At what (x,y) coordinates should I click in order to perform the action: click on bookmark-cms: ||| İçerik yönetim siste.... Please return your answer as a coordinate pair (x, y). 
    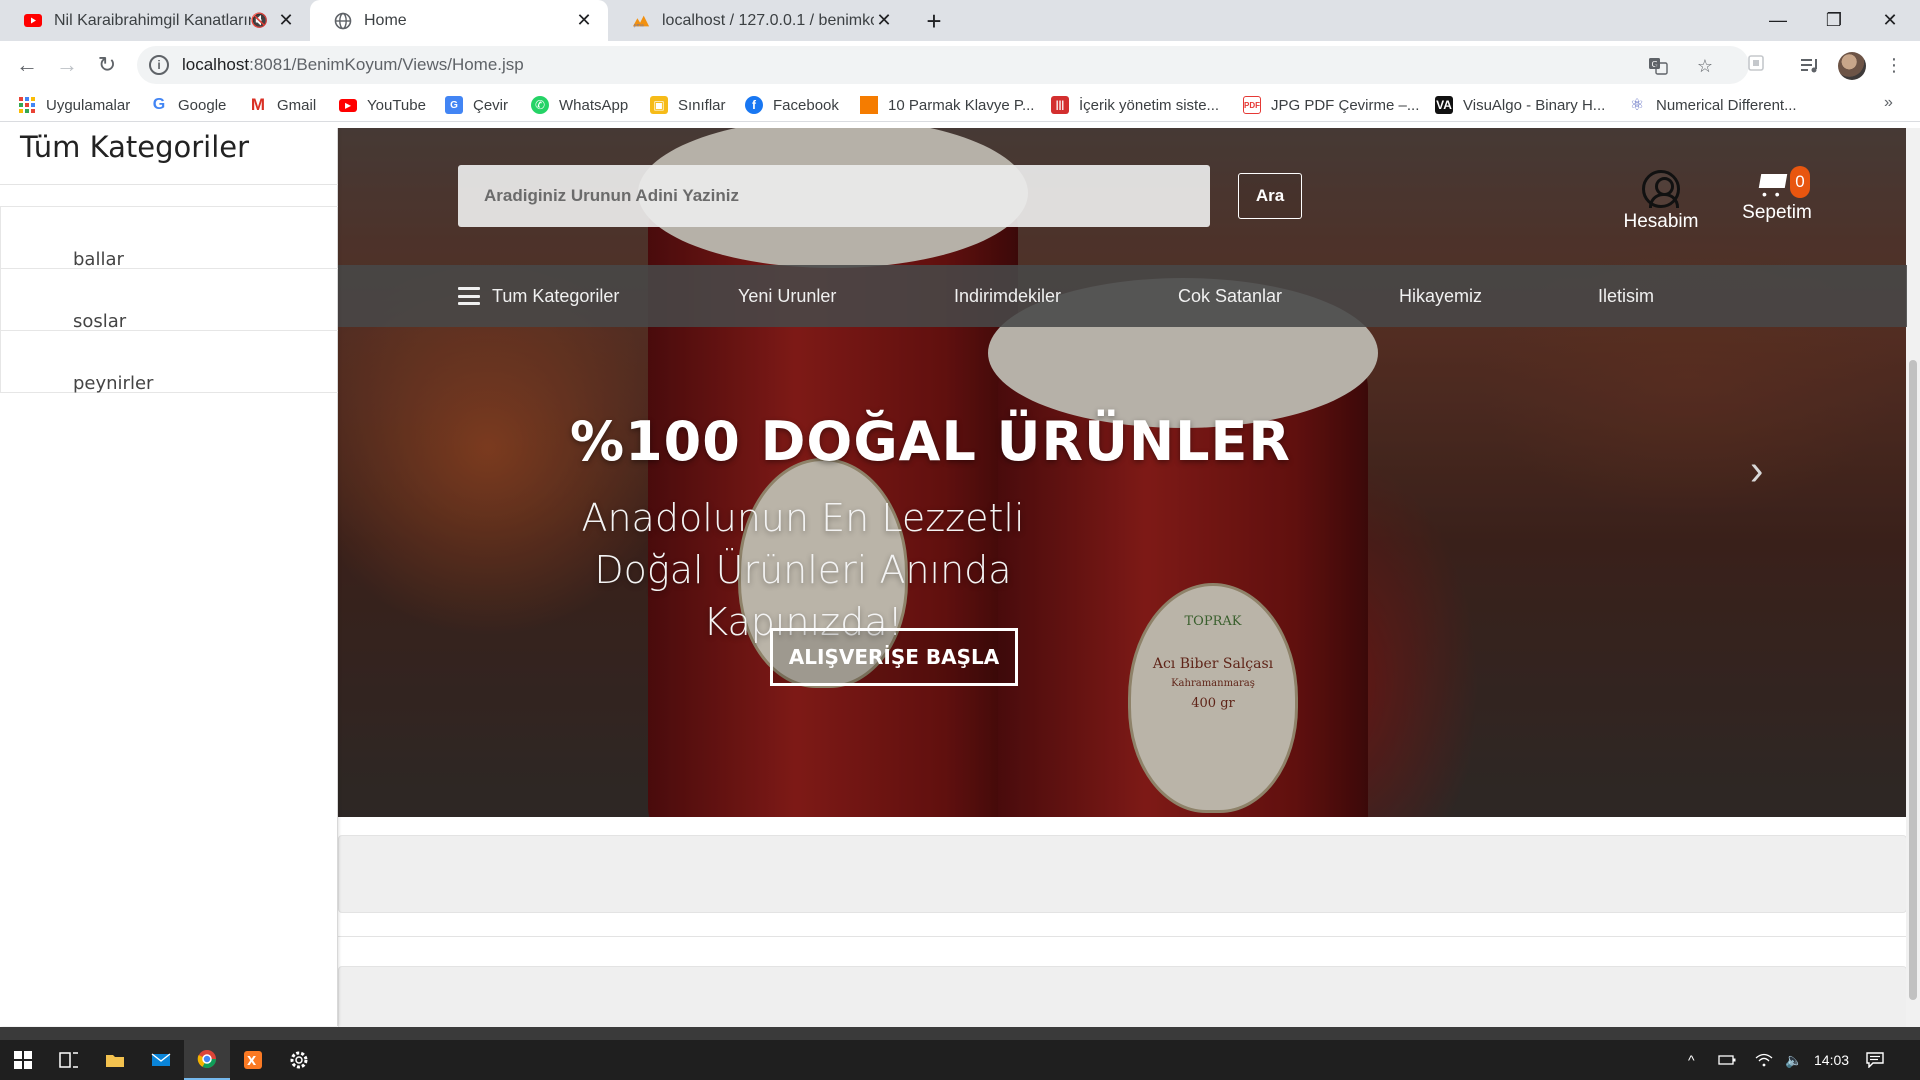
    Looking at the image, I should click on (1135, 105).